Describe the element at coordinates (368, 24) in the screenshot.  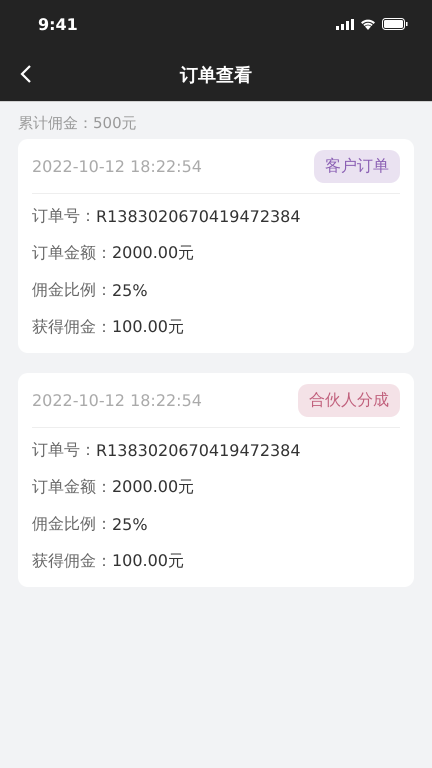
I see `wifi-icon` at that location.